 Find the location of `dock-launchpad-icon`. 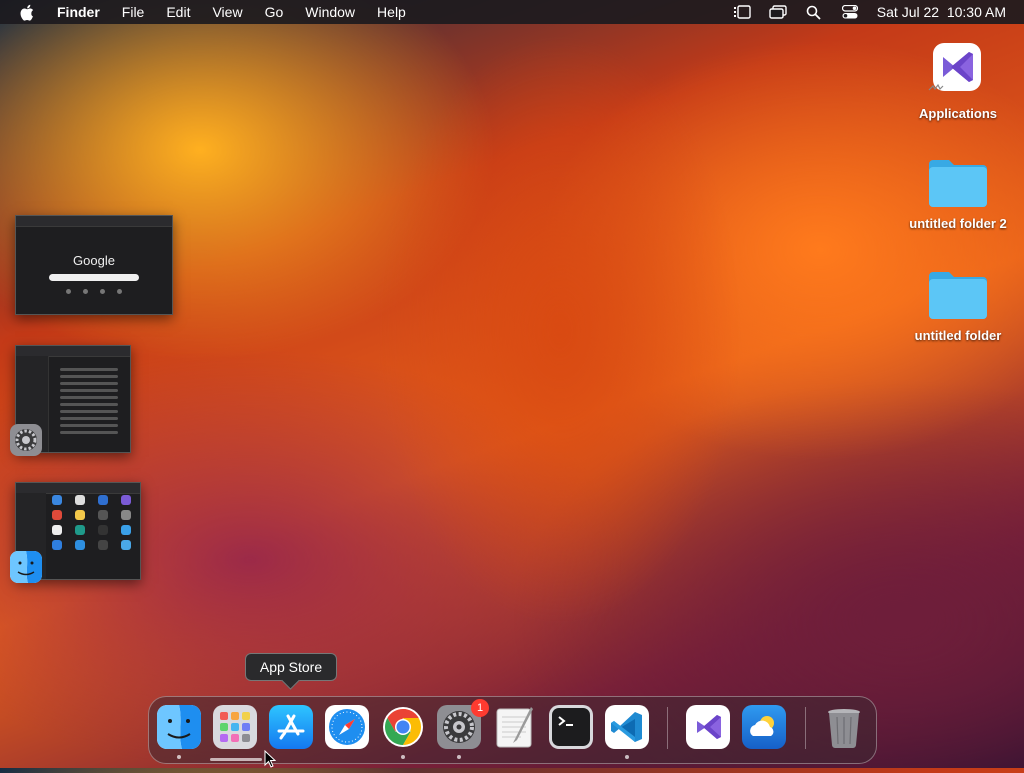

dock-launchpad-icon is located at coordinates (235, 727).